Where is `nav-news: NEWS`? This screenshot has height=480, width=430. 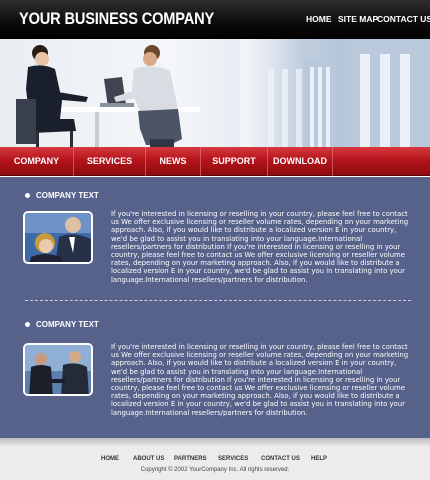 nav-news: NEWS is located at coordinates (173, 161).